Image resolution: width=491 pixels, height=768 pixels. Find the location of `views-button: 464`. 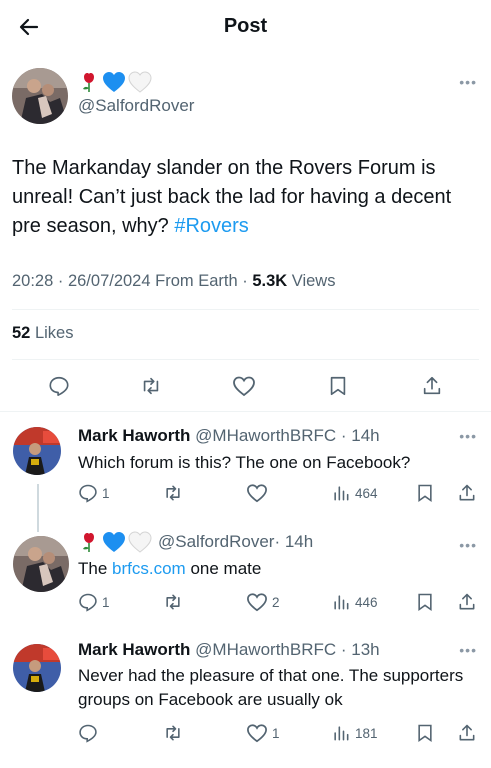

views-button: 464 is located at coordinates (354, 493).